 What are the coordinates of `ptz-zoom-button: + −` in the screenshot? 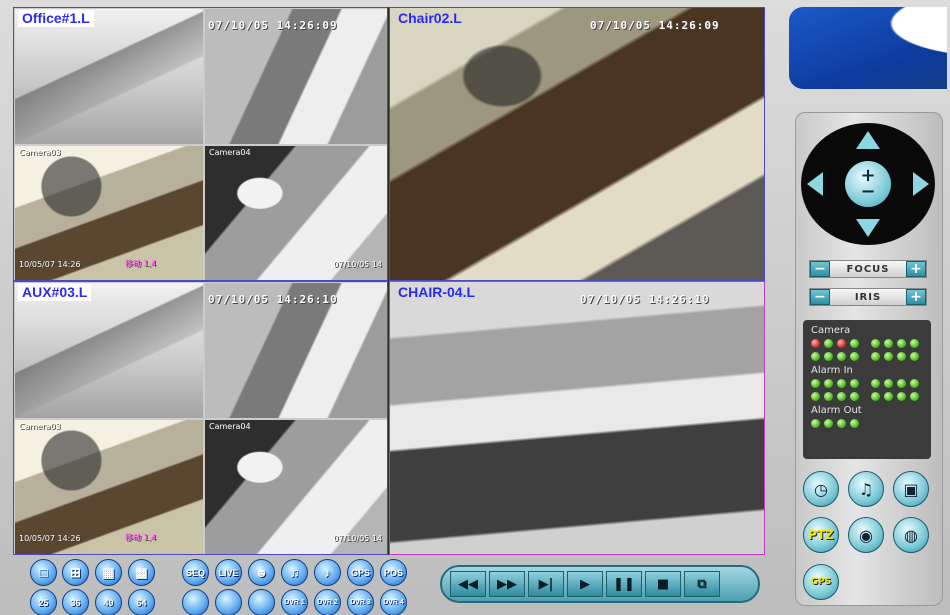 It's located at (868, 184).